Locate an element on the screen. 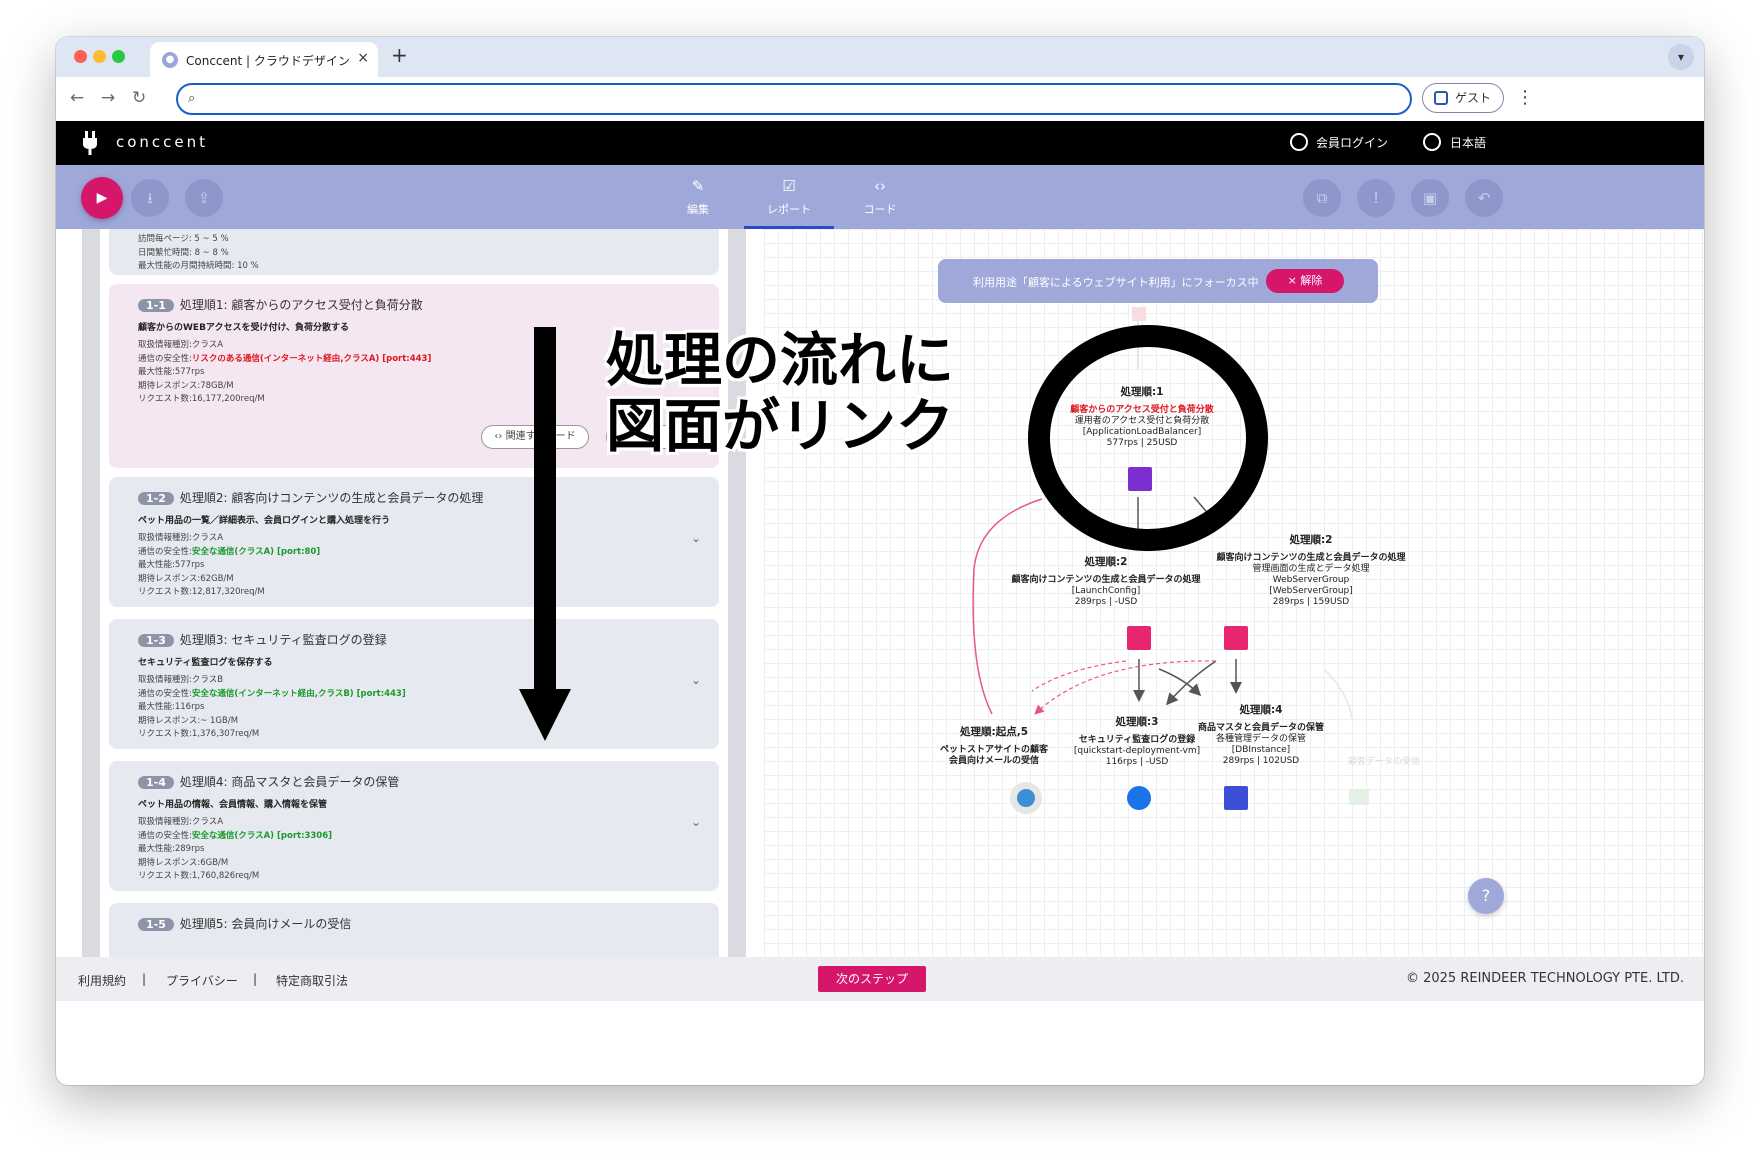  minimize-window-button is located at coordinates (99, 56).